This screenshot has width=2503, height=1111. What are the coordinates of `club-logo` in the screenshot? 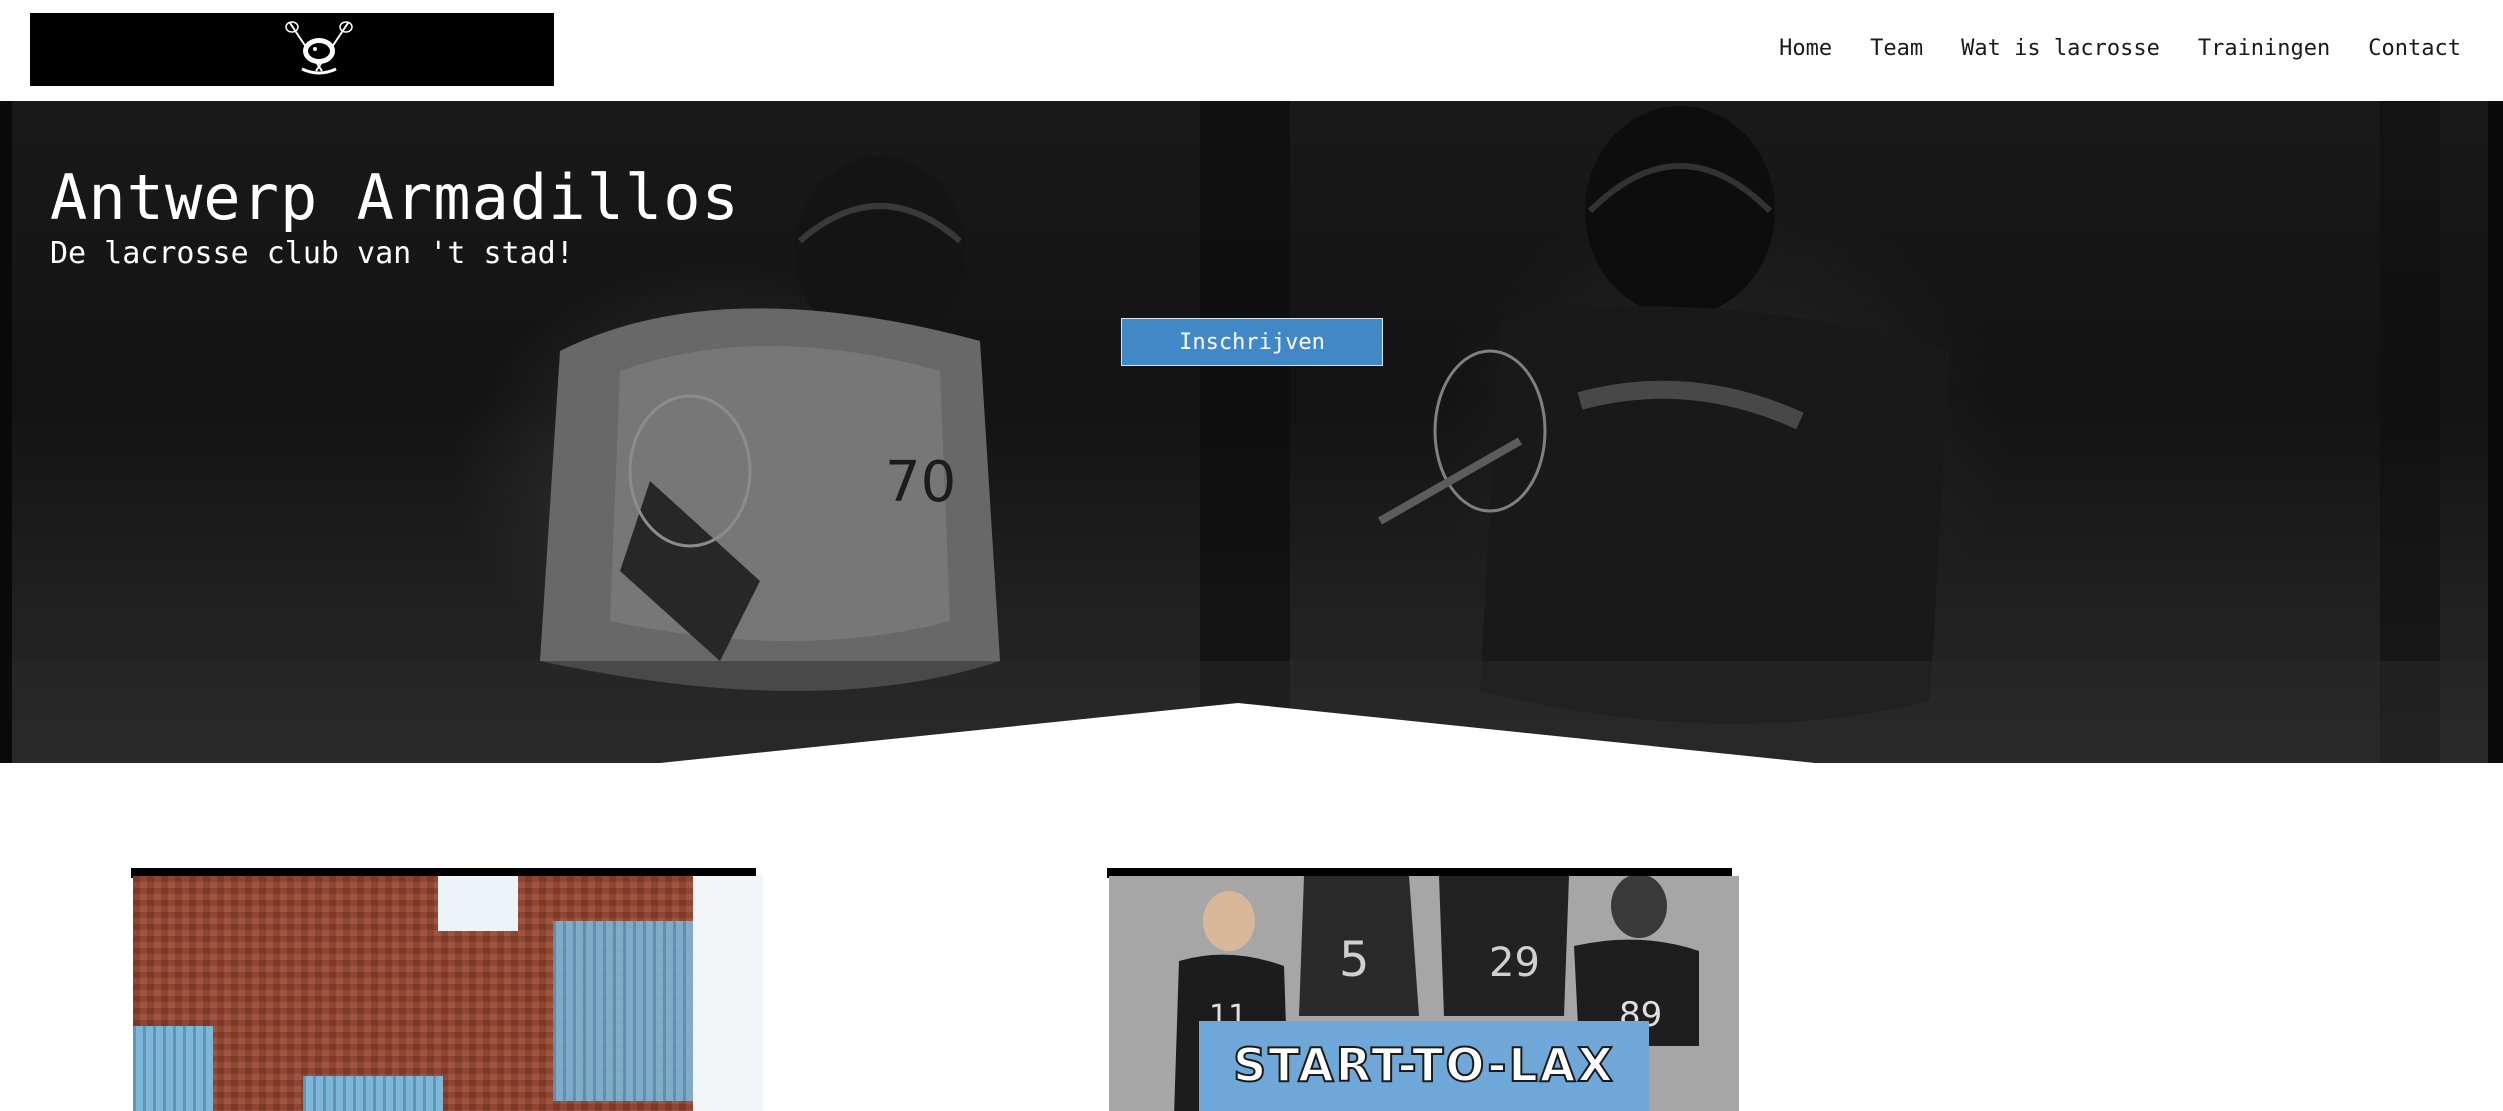 It's located at (292, 49).